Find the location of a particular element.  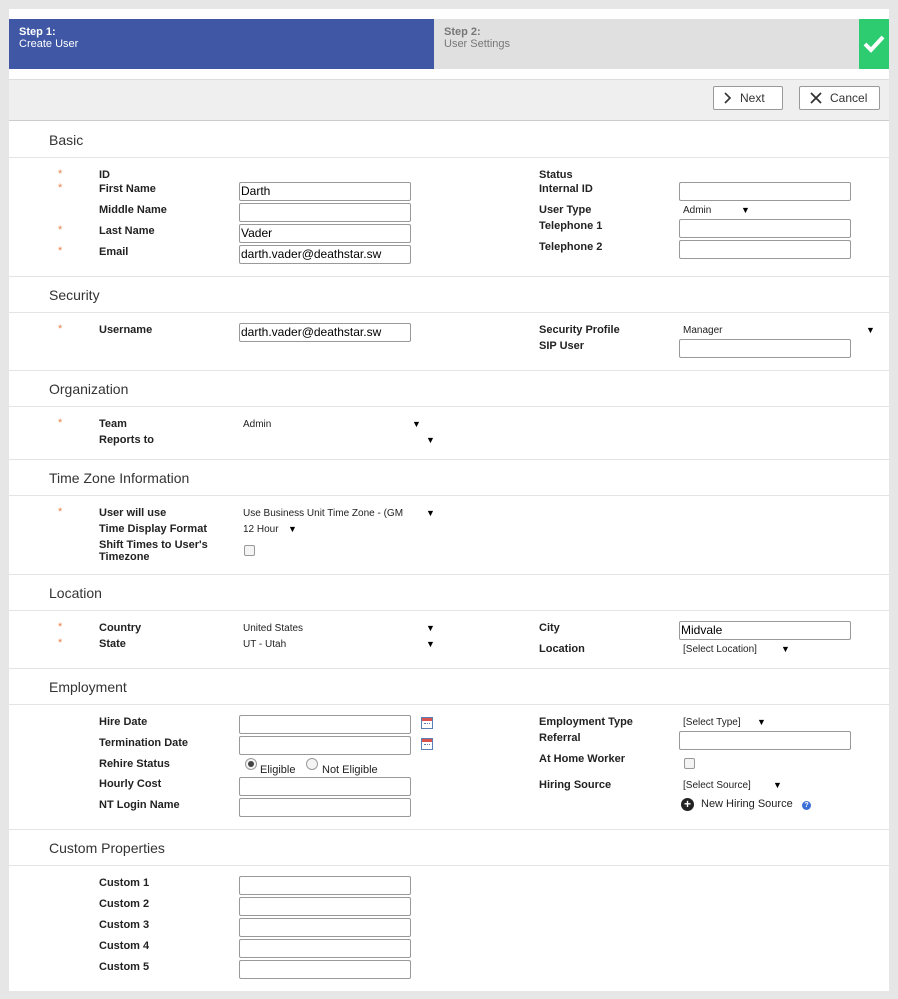

time-zone-select: Use Business Unit Time Zone - (GM is located at coordinates (323, 513).